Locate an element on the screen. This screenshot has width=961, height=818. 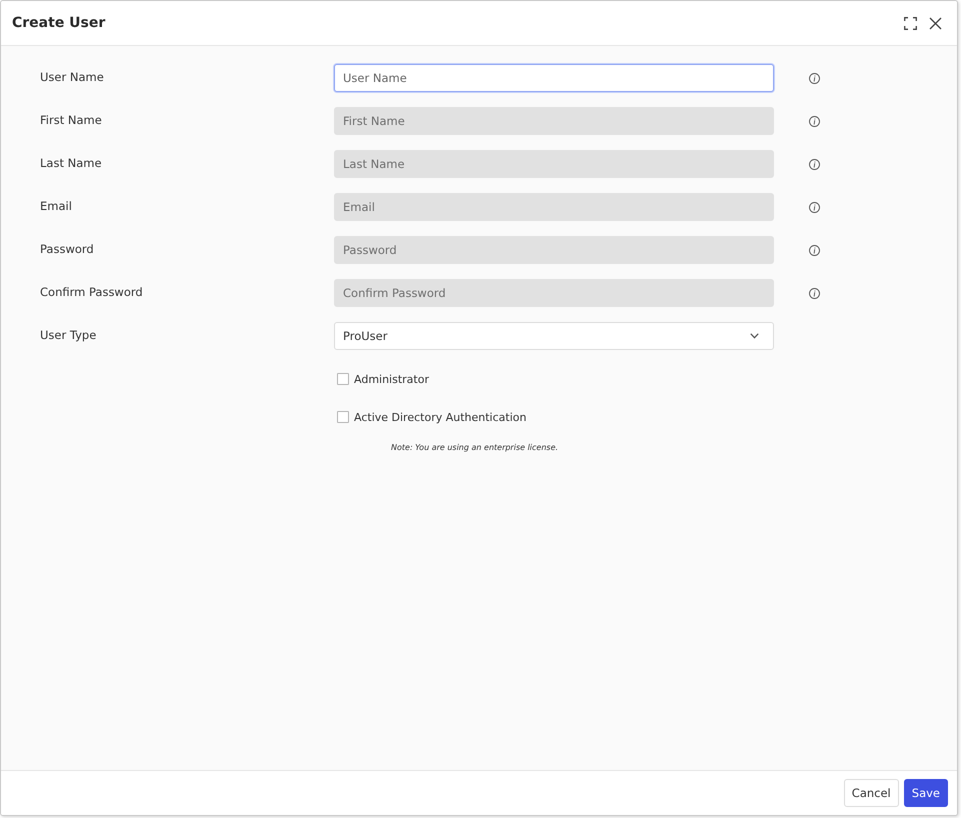
field-label: Password is located at coordinates (67, 249).